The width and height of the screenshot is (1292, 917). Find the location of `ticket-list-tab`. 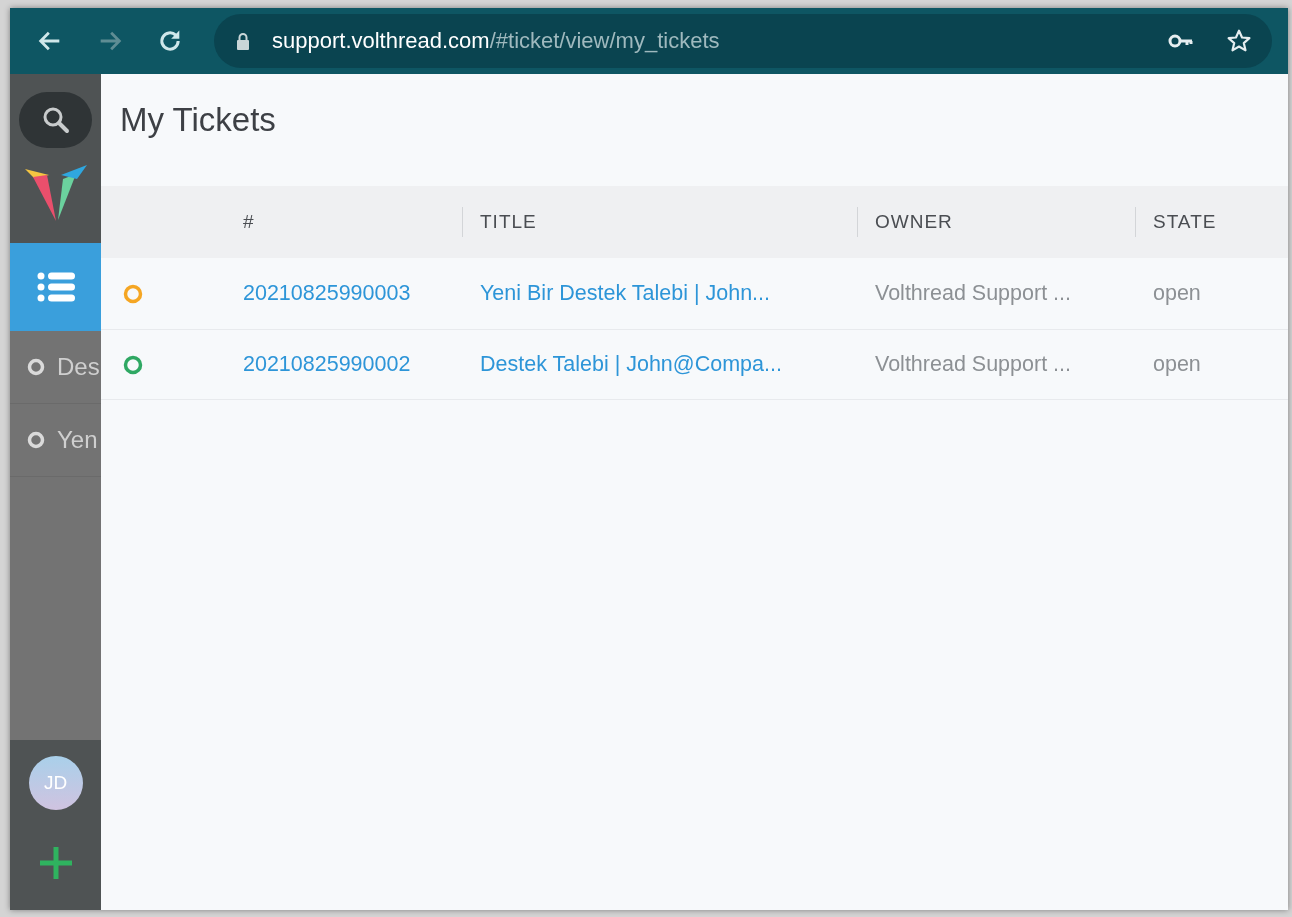

ticket-list-tab is located at coordinates (55, 287).